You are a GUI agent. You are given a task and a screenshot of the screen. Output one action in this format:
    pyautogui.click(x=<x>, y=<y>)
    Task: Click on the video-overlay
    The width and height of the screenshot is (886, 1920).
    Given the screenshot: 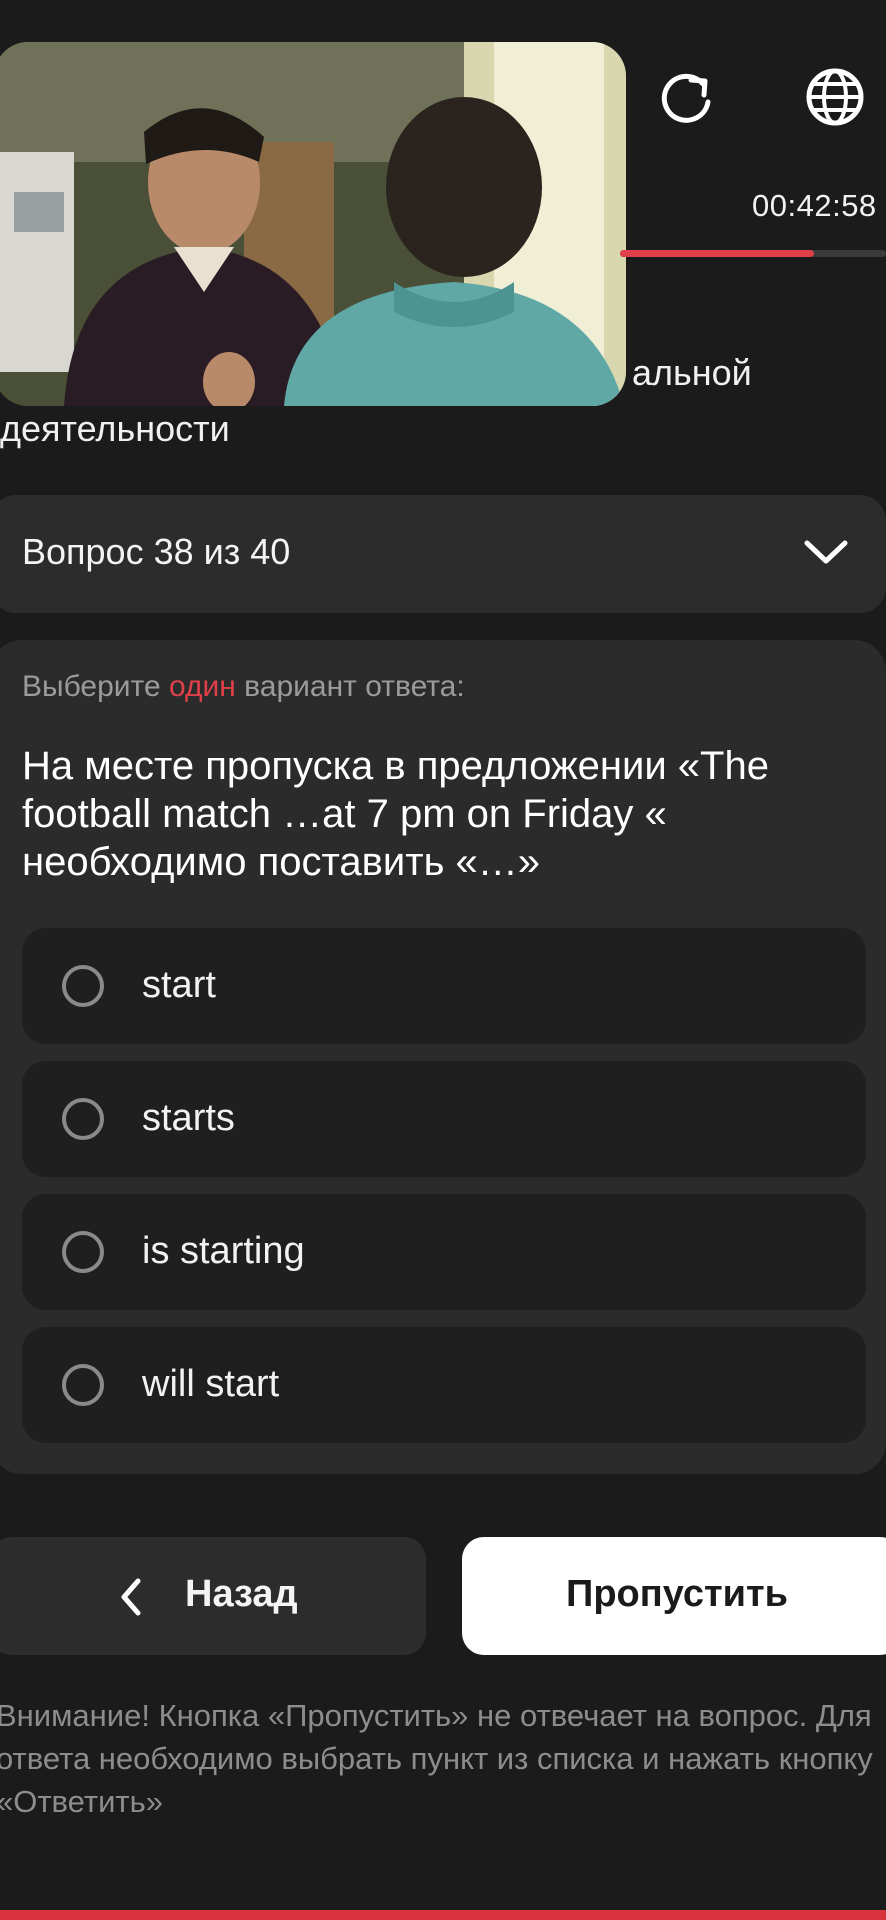 What is the action you would take?
    pyautogui.click(x=313, y=224)
    